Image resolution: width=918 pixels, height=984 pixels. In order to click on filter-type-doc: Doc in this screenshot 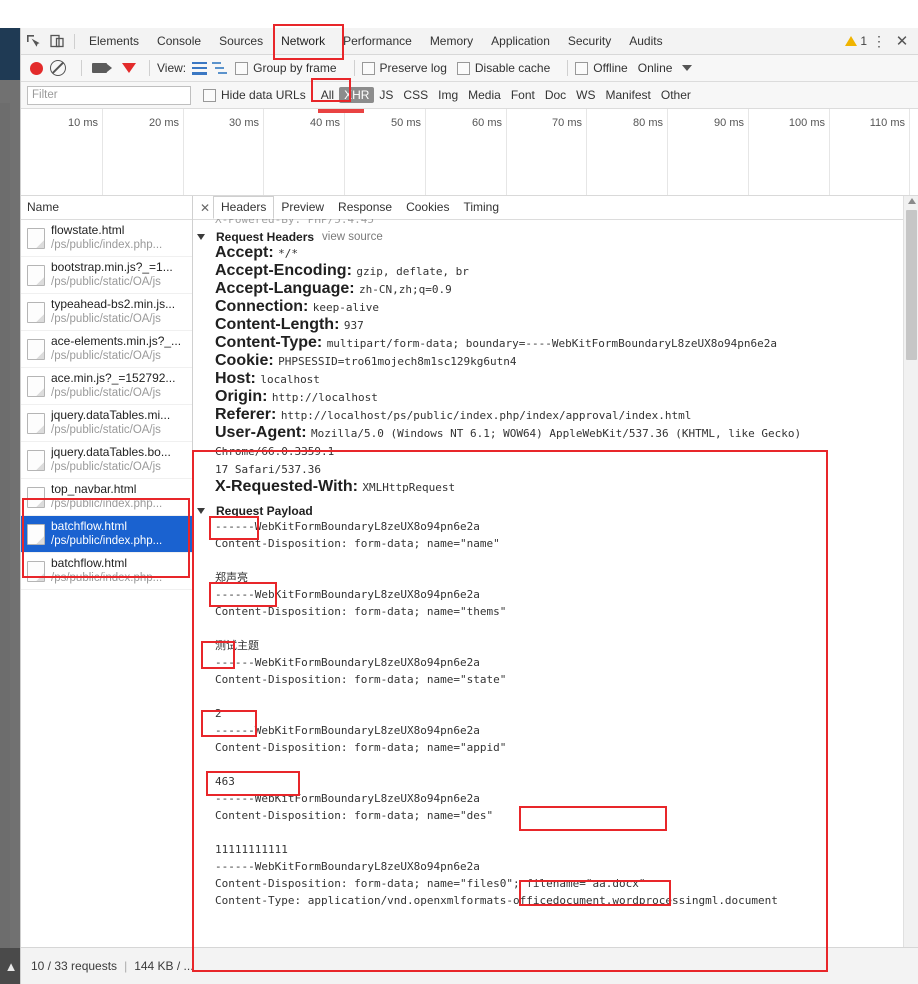, I will do `click(555, 95)`.